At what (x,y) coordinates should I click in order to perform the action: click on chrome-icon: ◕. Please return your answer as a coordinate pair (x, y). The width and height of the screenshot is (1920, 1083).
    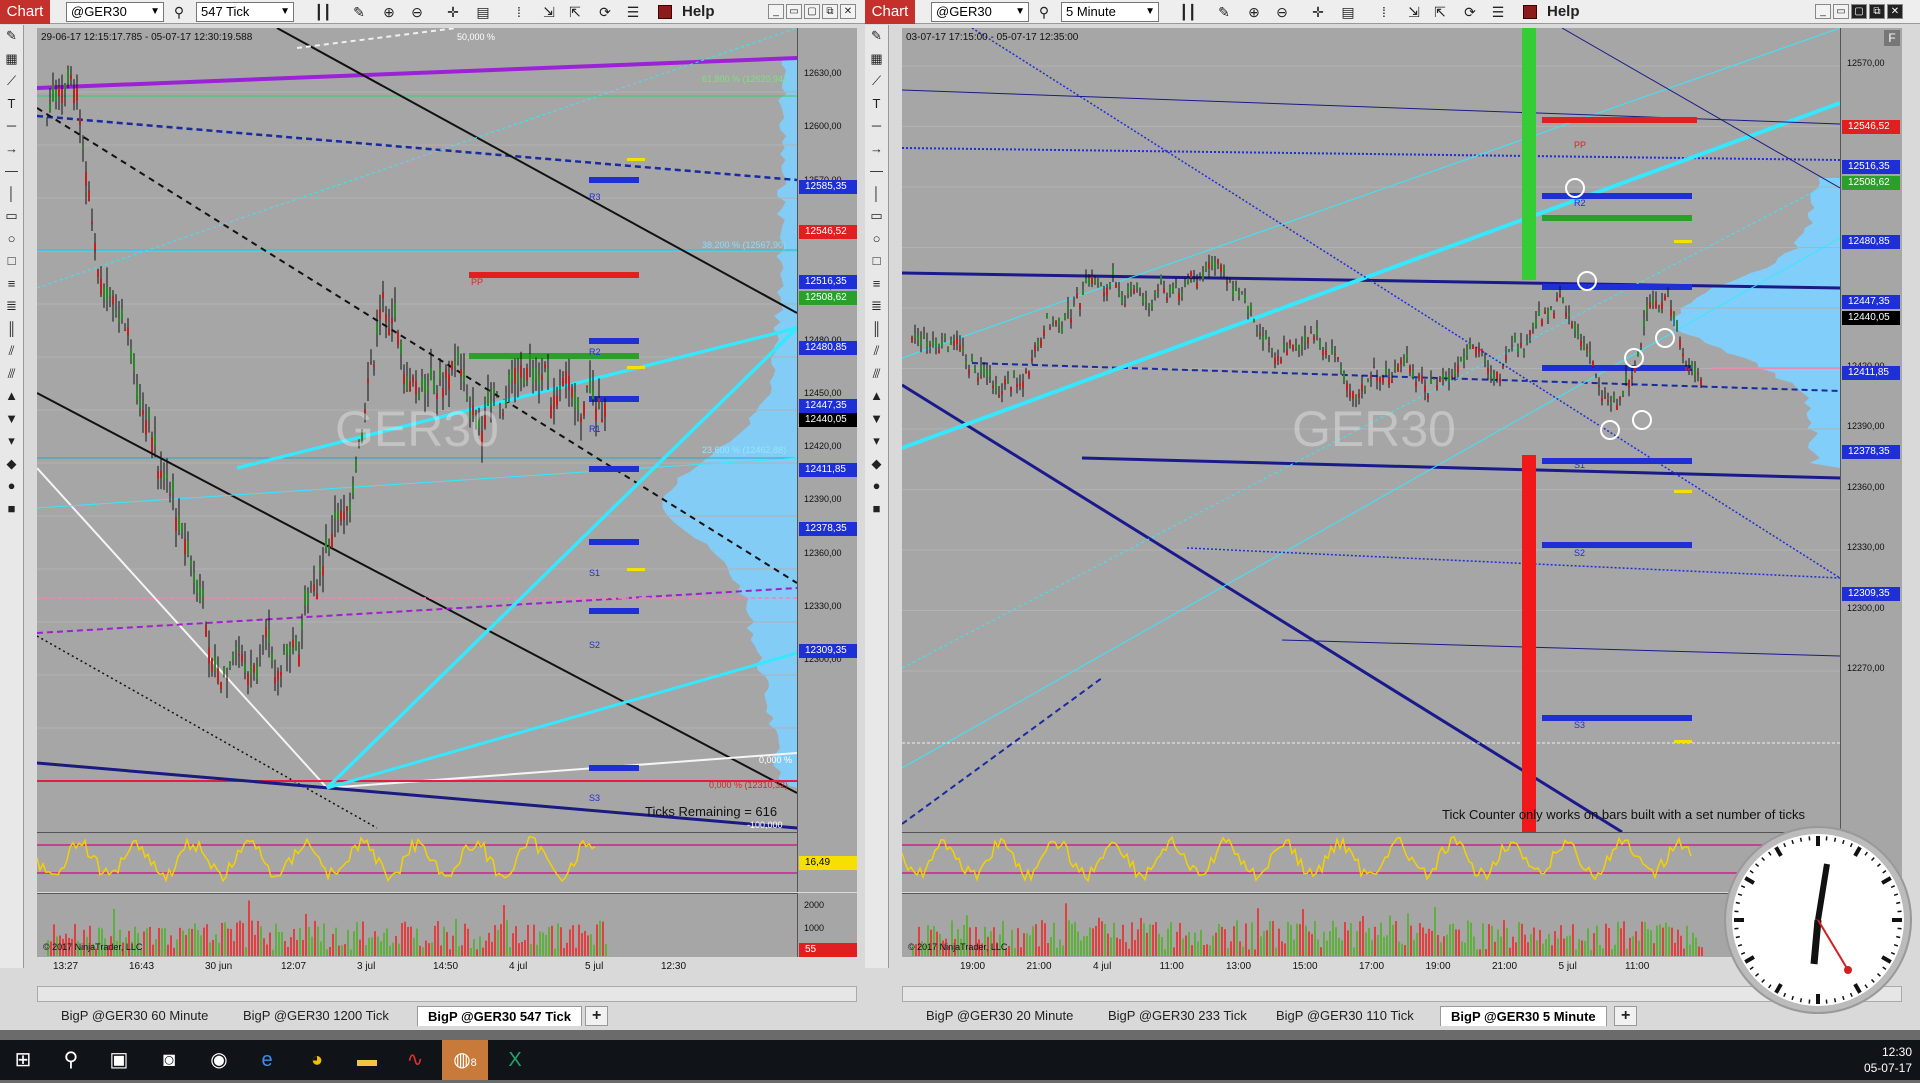
    Looking at the image, I should click on (317, 1060).